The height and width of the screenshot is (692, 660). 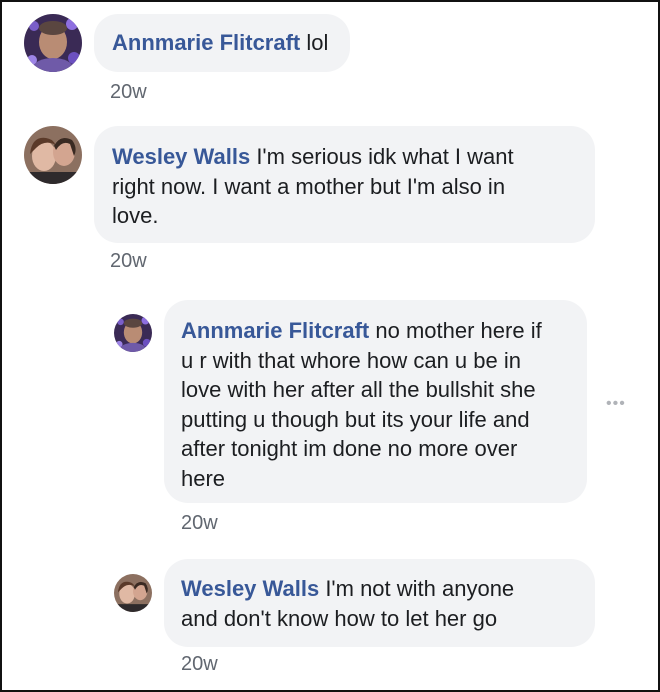 What do you see at coordinates (616, 404) in the screenshot?
I see `more-options-icon: •••` at bounding box center [616, 404].